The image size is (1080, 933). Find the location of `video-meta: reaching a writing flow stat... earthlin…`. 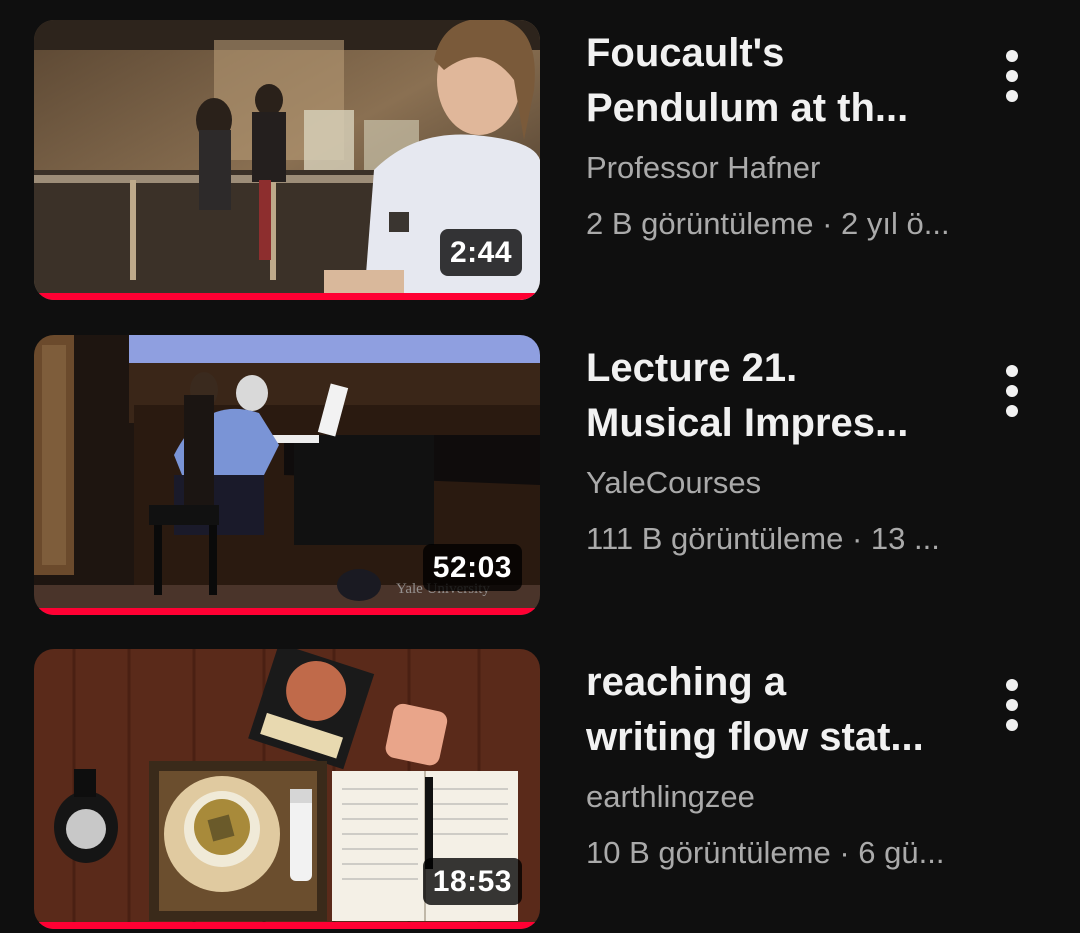

video-meta: reaching a writing flow stat... earthlin… is located at coordinates (781, 764).